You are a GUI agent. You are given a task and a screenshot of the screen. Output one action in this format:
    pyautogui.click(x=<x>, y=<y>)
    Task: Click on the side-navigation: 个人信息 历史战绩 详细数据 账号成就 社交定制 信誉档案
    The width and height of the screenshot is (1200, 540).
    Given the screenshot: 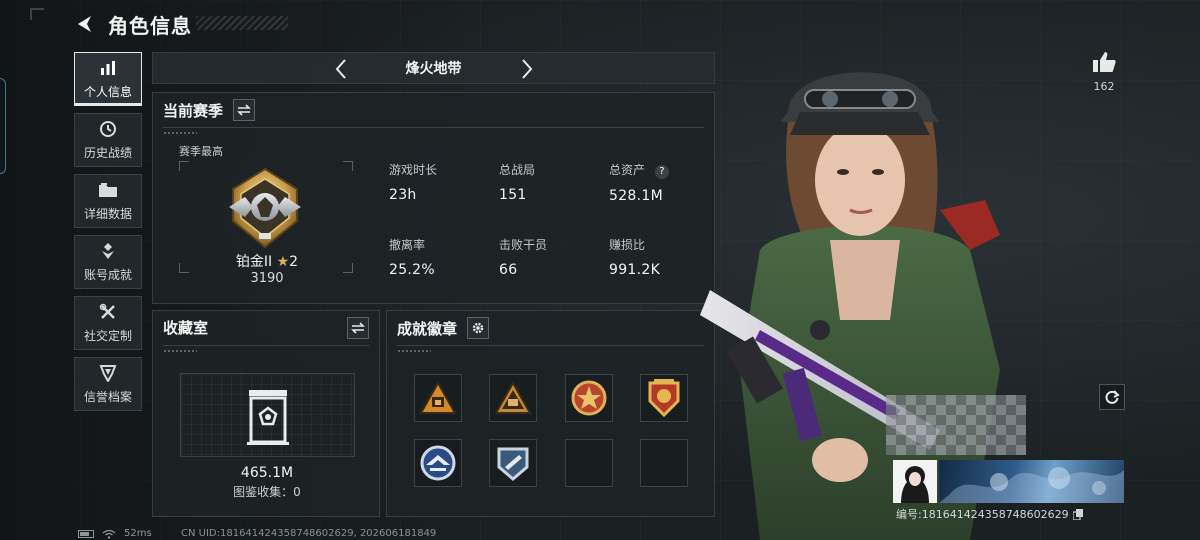 What is the action you would take?
    pyautogui.click(x=108, y=235)
    